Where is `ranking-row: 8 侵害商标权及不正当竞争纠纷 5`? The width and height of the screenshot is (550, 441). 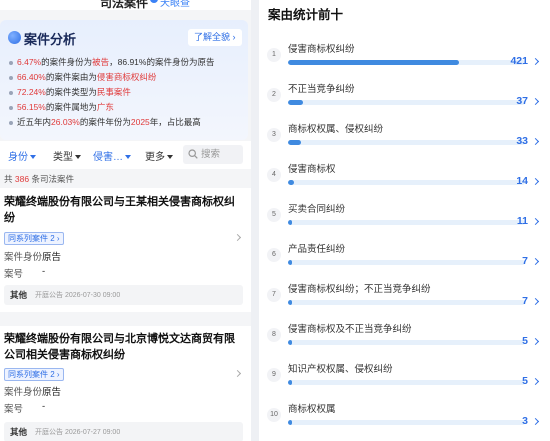
ranking-row: 8 侵害商标权及不正当竞争纠纷 5 is located at coordinates (404, 338).